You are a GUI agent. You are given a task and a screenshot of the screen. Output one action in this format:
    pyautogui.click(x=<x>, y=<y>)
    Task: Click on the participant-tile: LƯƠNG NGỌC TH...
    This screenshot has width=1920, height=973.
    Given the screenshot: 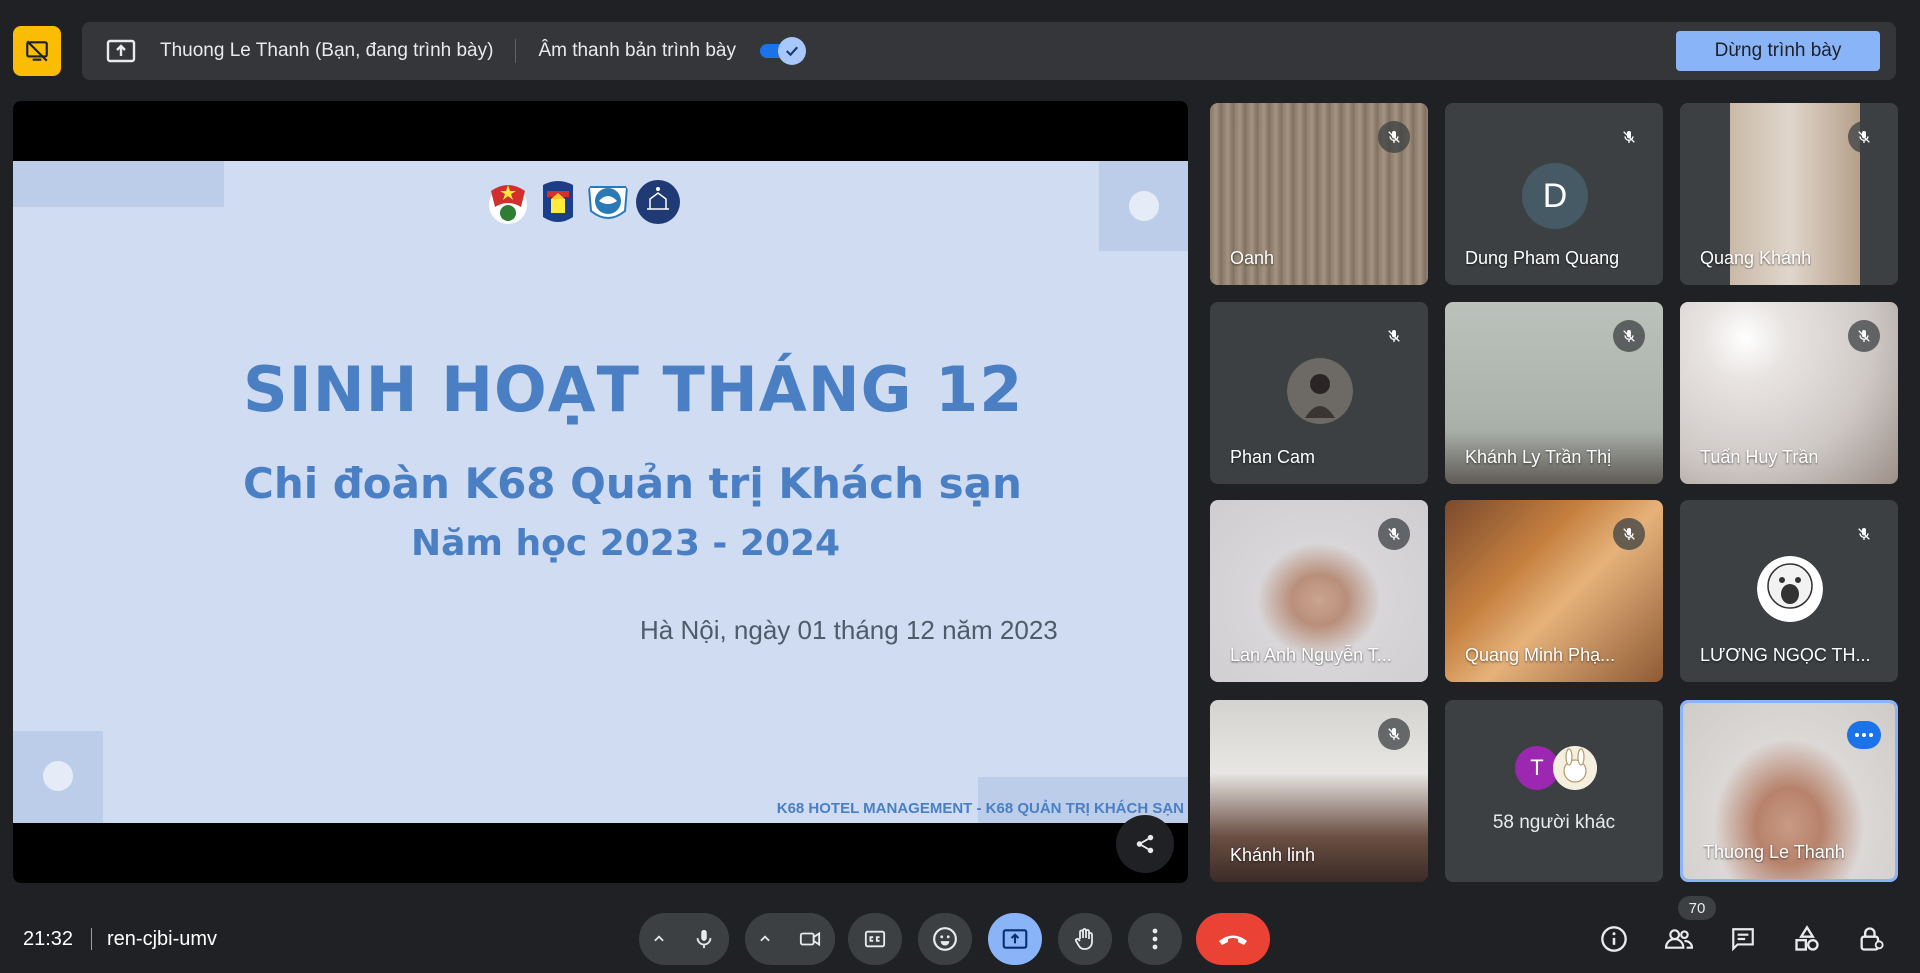 What is the action you would take?
    pyautogui.click(x=1789, y=591)
    